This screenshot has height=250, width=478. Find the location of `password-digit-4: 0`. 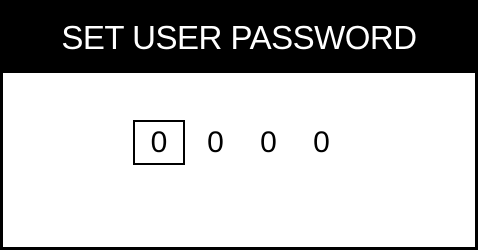

password-digit-4: 0 is located at coordinates (321, 142).